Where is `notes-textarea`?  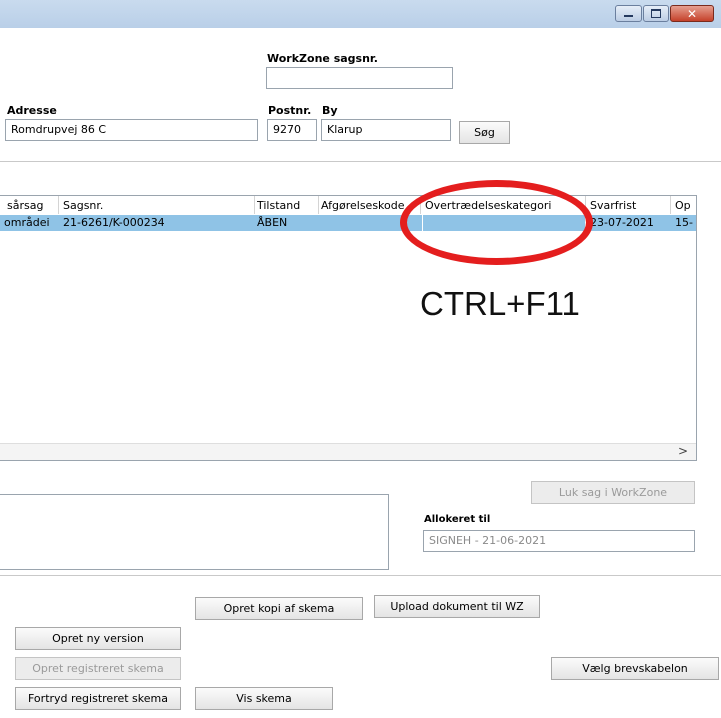 notes-textarea is located at coordinates (194, 532).